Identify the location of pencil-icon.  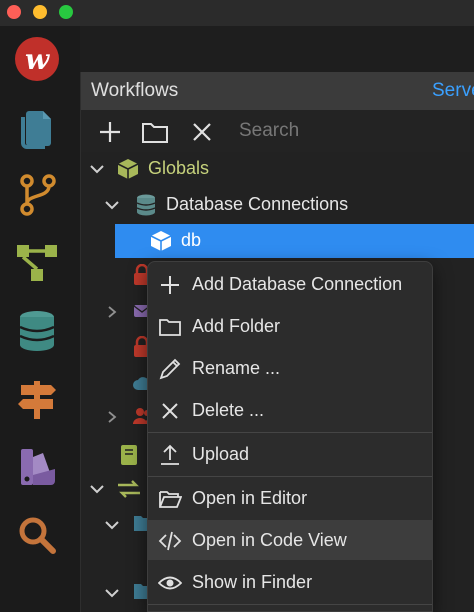
(170, 369).